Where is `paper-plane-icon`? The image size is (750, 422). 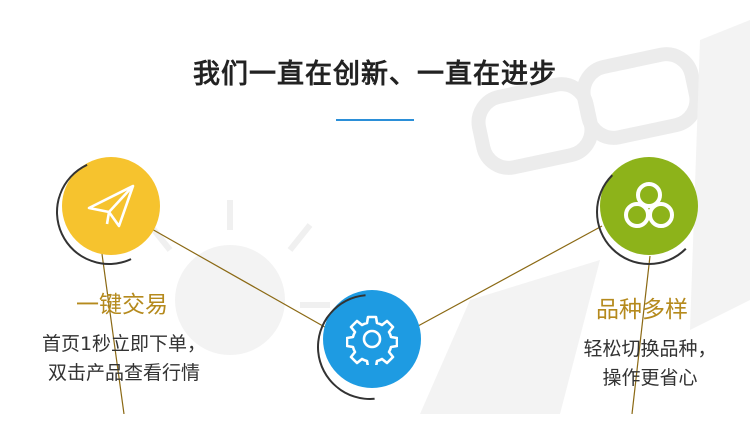 paper-plane-icon is located at coordinates (111, 206).